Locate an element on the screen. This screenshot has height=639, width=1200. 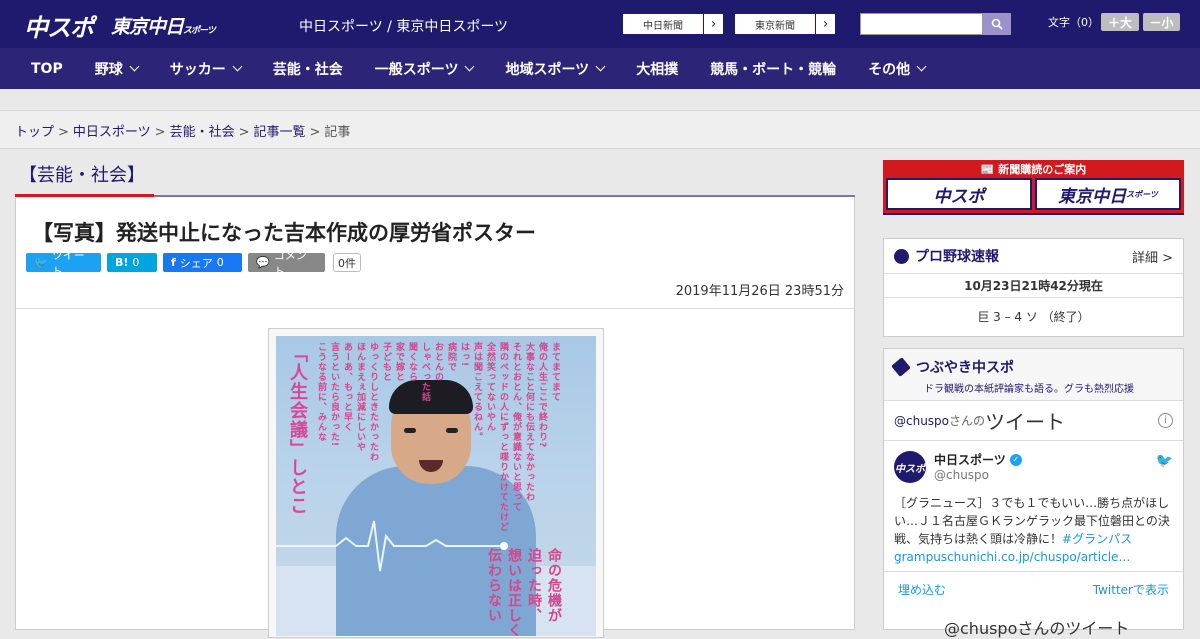
nav-item-8: その他 is located at coordinates (896, 68).